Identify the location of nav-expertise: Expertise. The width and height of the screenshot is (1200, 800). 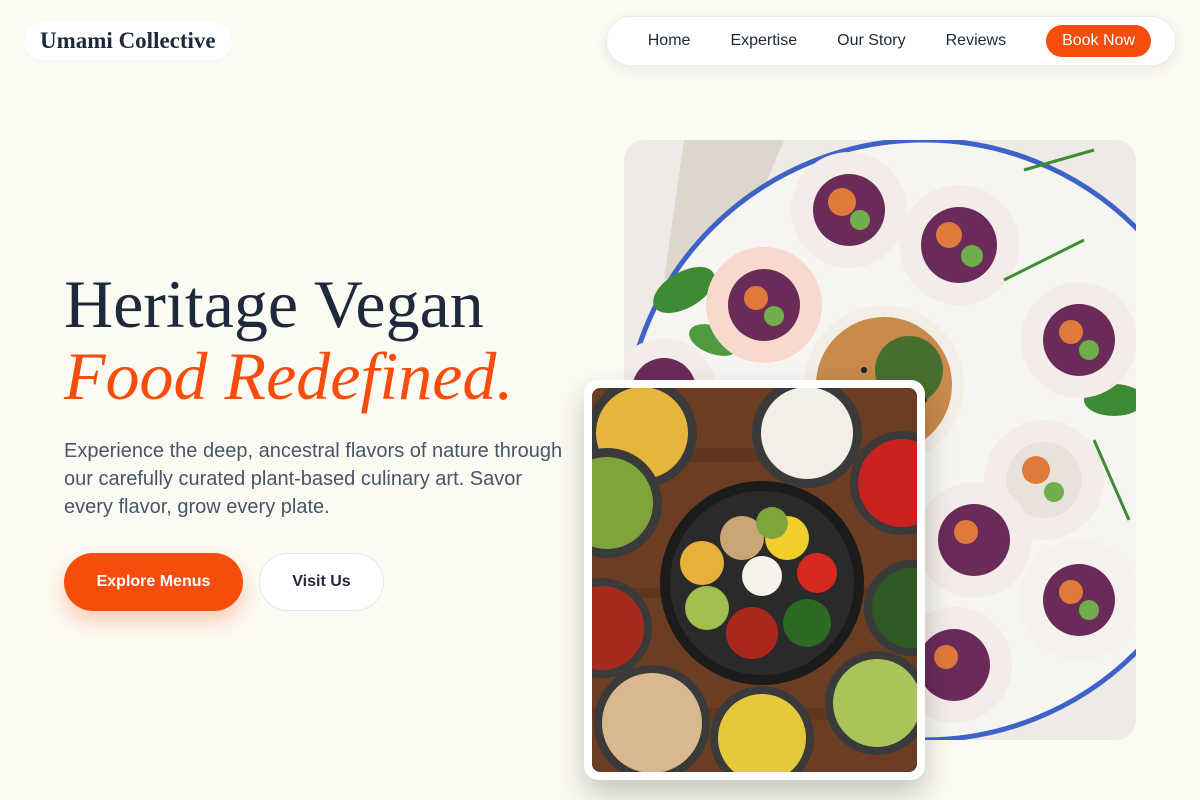
(763, 41).